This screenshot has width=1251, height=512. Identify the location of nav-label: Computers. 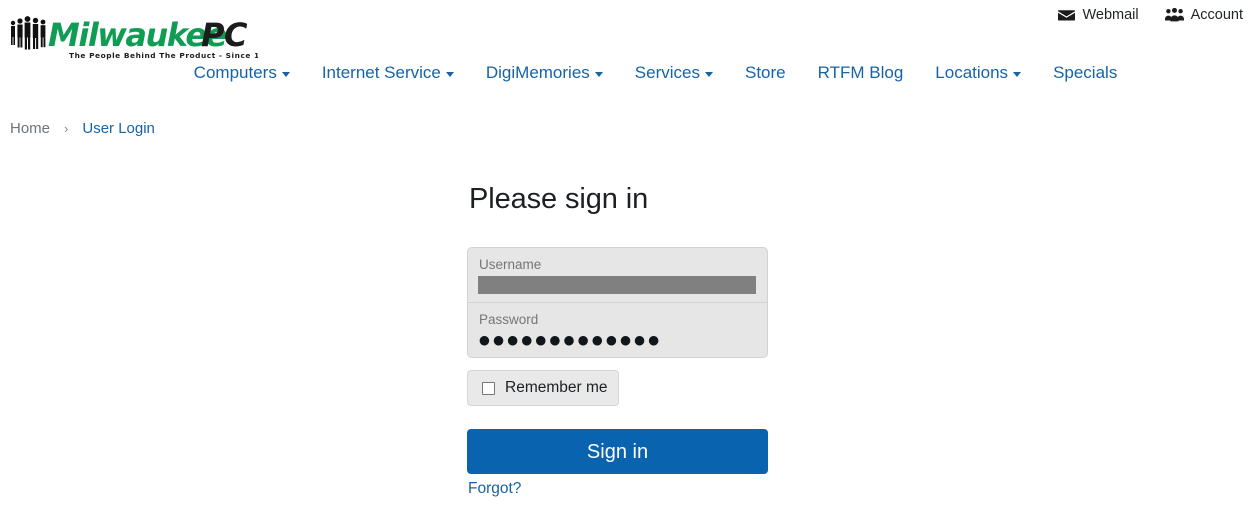
(235, 72).